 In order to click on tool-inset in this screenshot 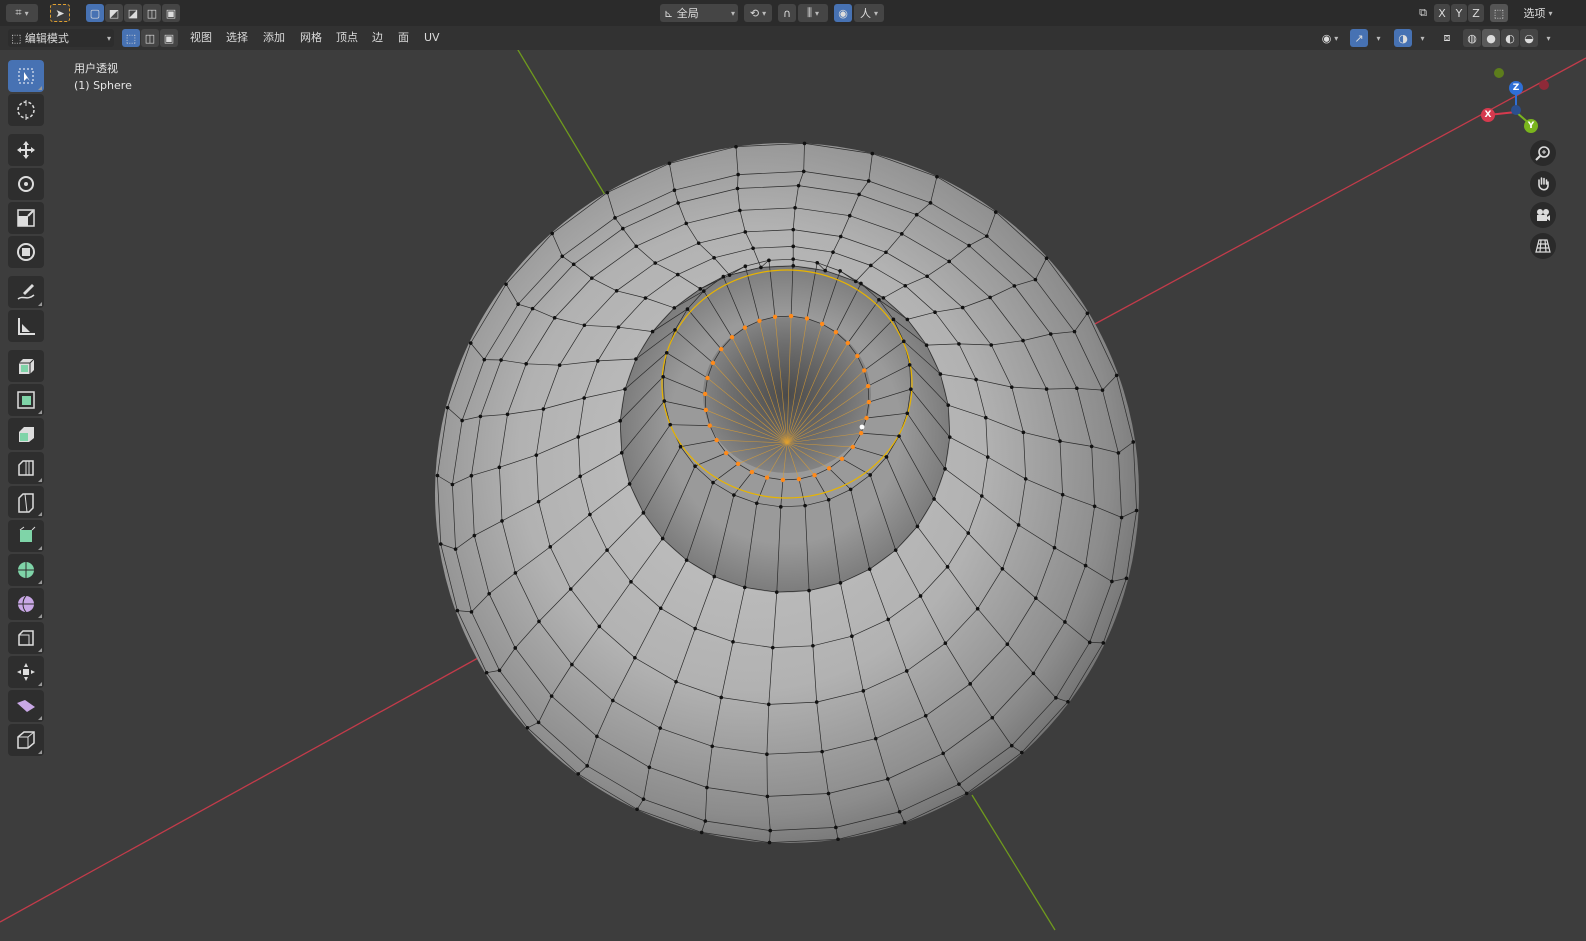, I will do `click(26, 434)`.